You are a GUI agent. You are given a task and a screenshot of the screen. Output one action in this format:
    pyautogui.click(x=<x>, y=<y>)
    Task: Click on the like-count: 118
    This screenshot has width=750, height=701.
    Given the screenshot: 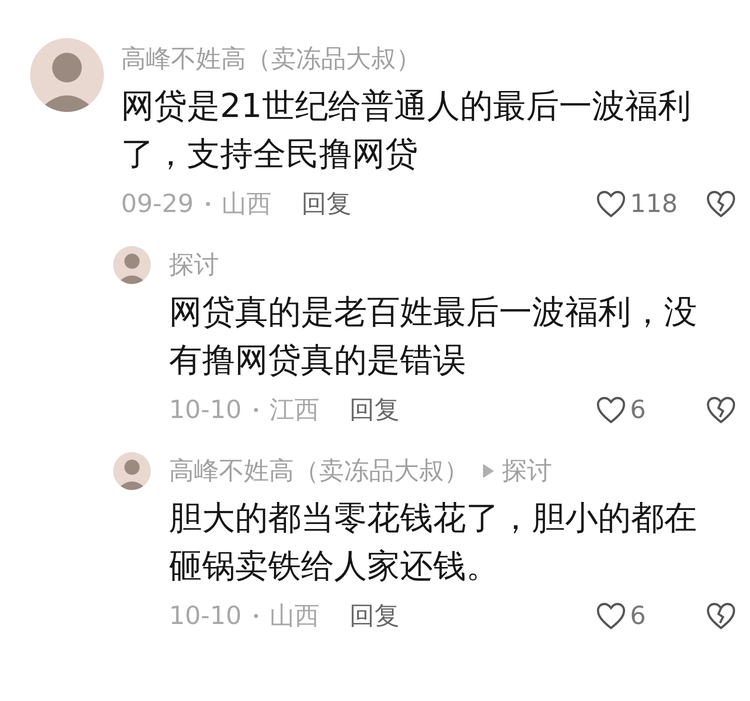 What is the action you would take?
    pyautogui.click(x=654, y=204)
    